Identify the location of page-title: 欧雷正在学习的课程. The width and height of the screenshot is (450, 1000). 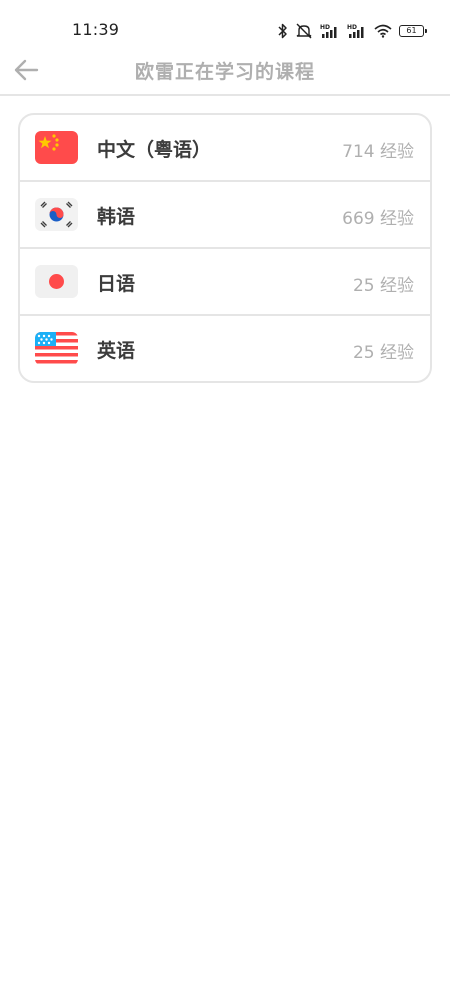
(224, 72).